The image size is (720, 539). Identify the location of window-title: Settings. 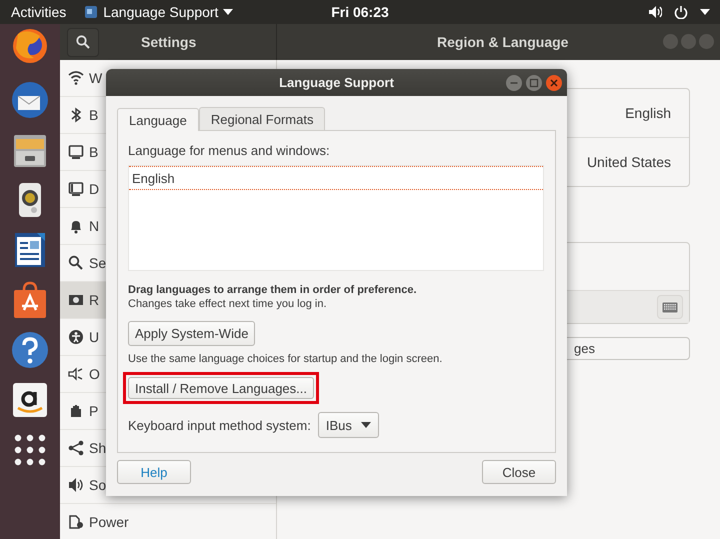
(168, 42).